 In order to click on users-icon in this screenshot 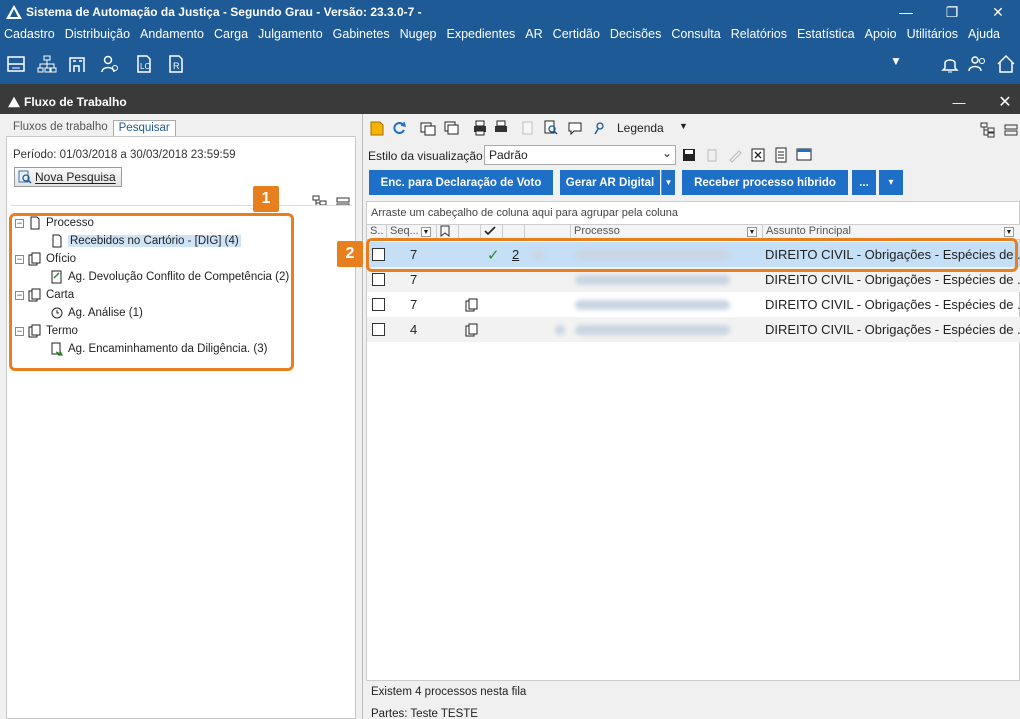, I will do `click(978, 64)`.